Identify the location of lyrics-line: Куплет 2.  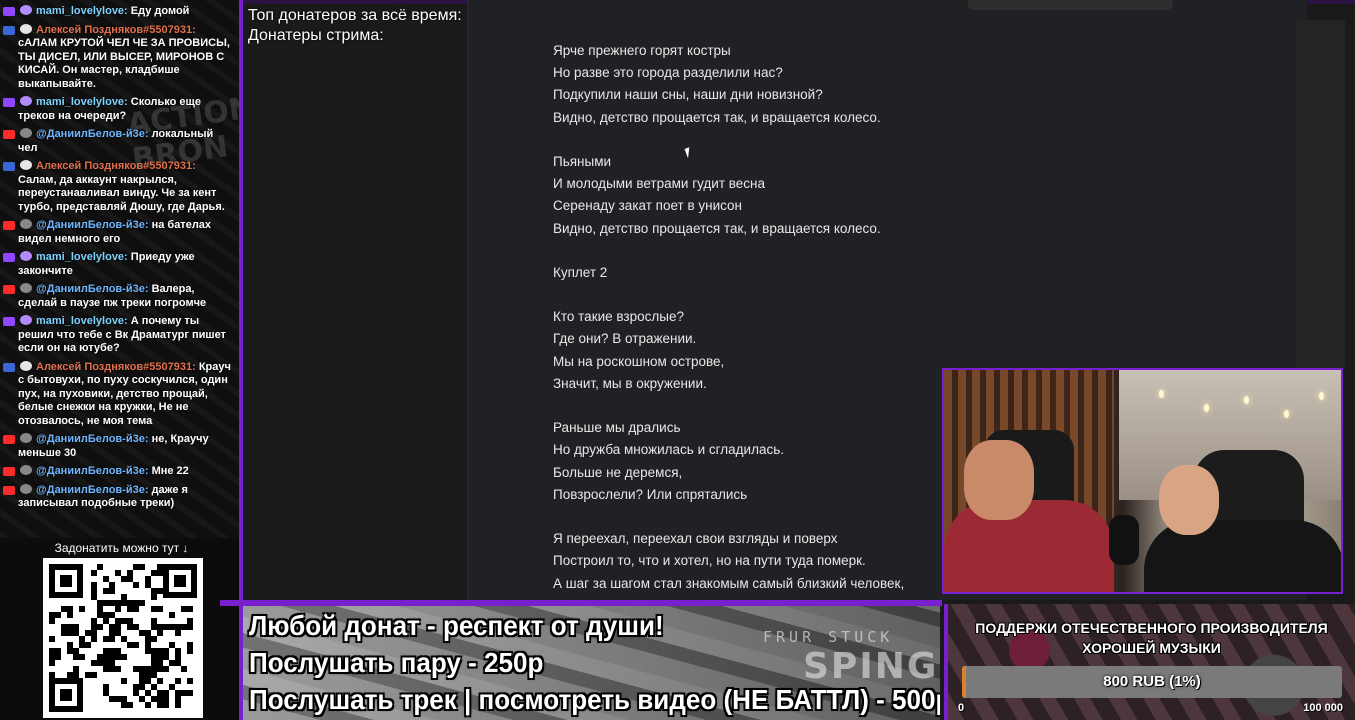
(580, 272).